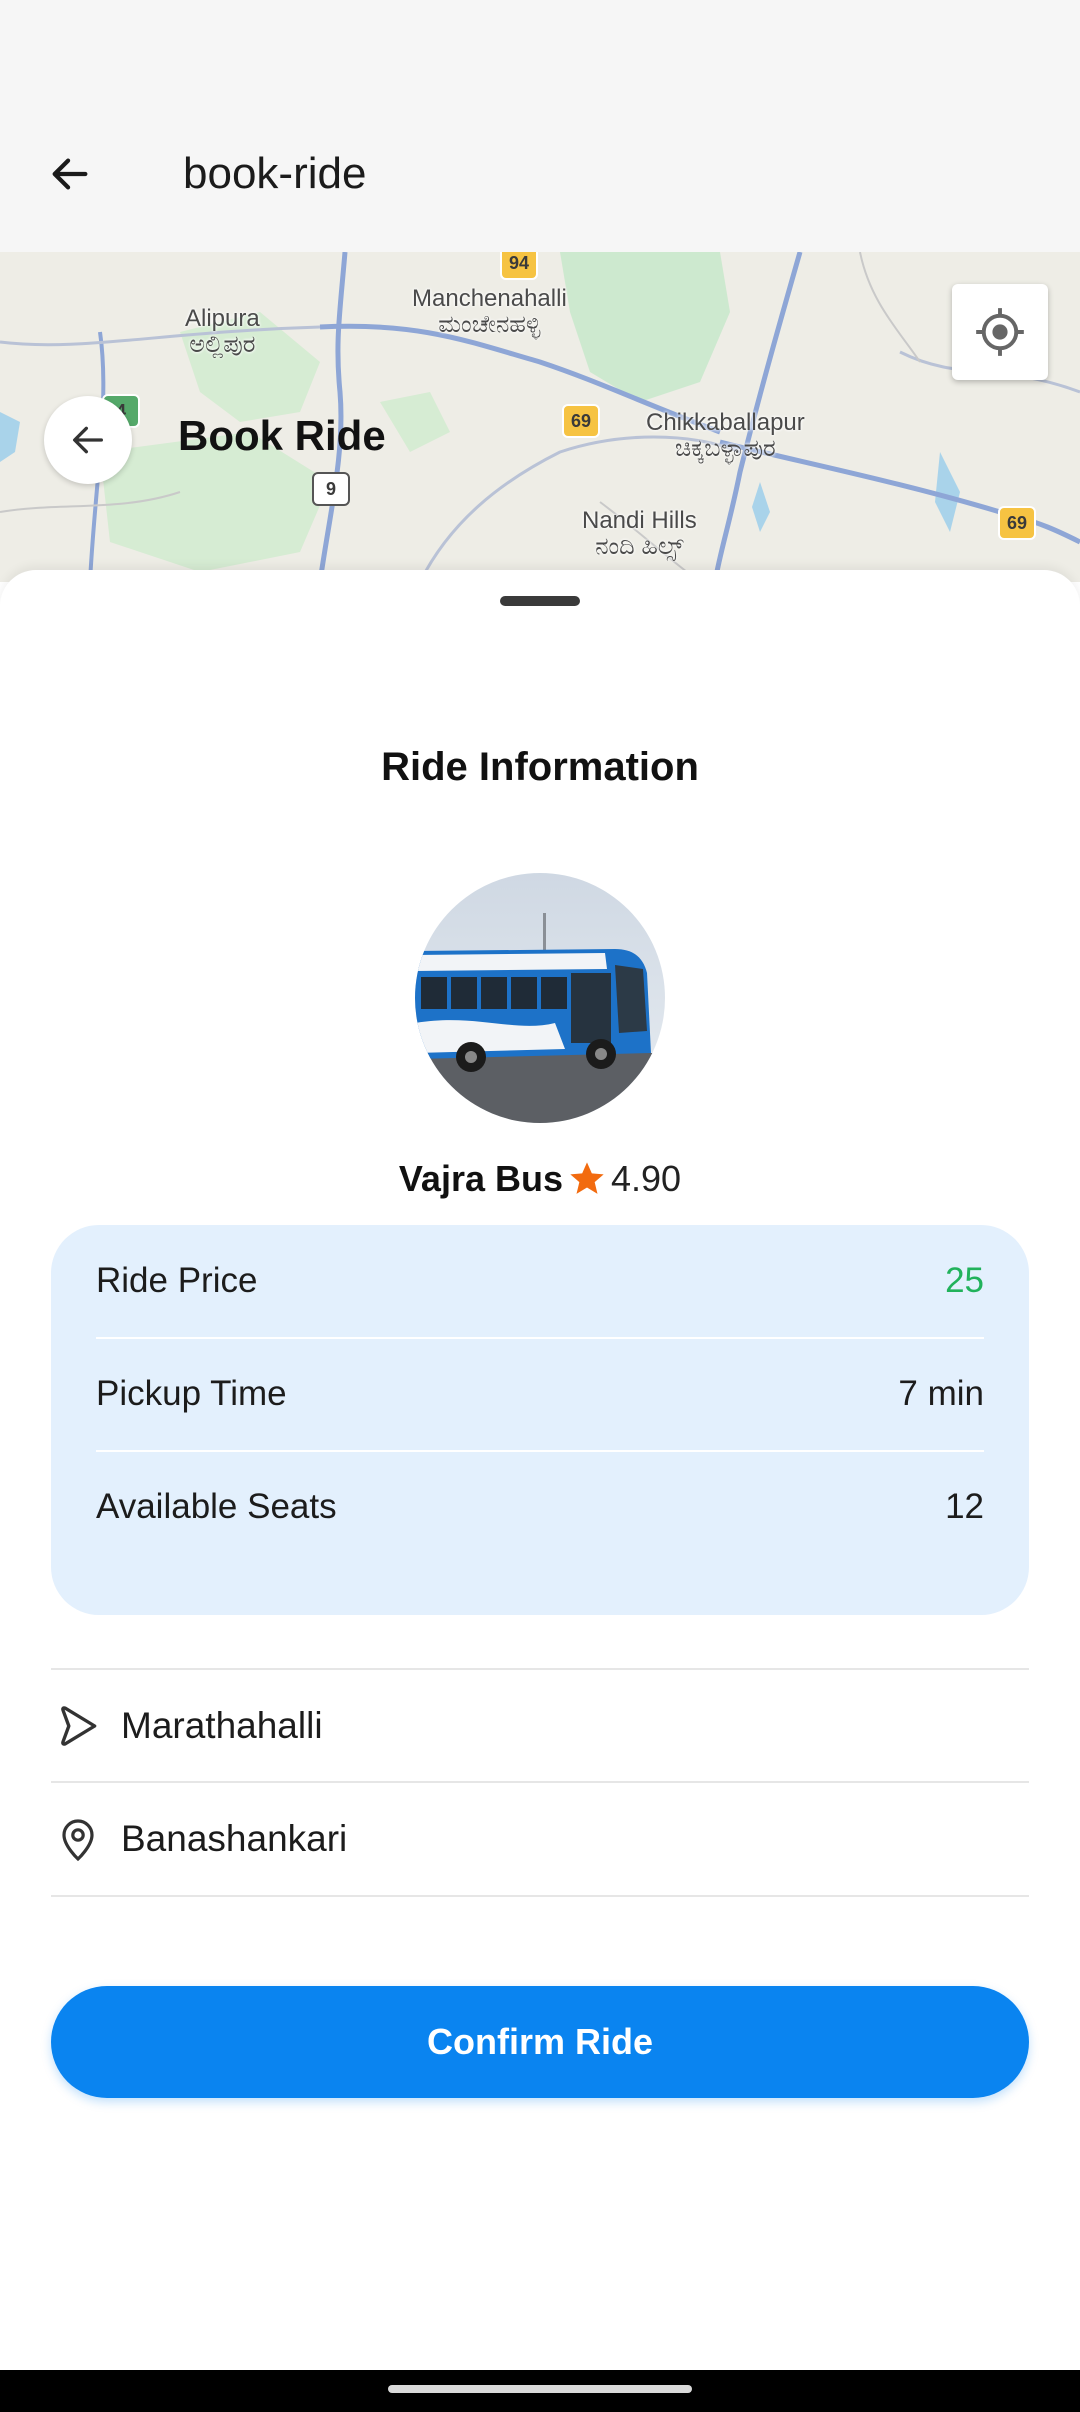  Describe the element at coordinates (331, 489) in the screenshot. I see `highway-shield: 9` at that location.